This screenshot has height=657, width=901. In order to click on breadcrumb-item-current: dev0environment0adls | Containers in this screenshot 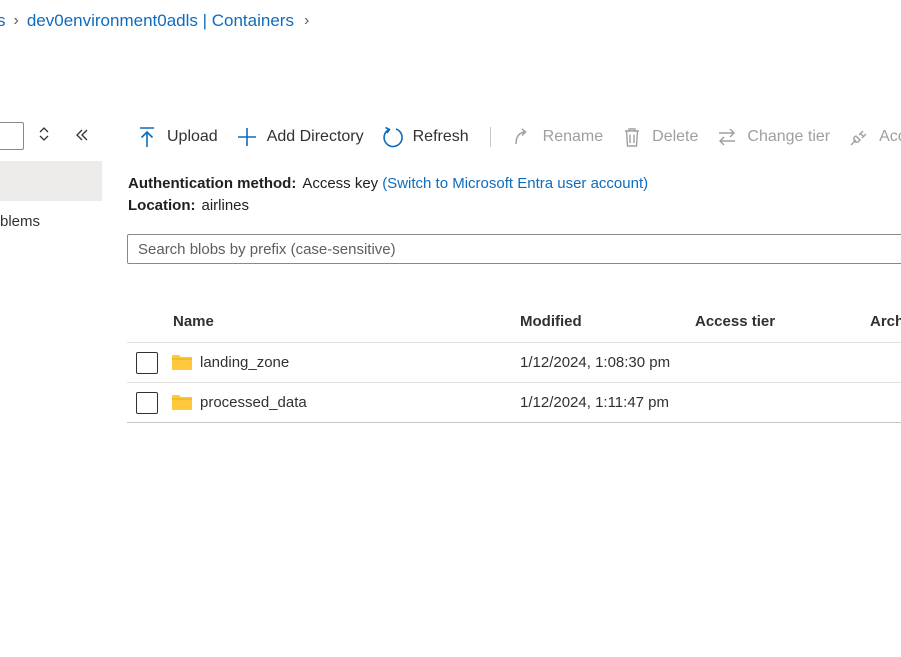, I will do `click(160, 21)`.